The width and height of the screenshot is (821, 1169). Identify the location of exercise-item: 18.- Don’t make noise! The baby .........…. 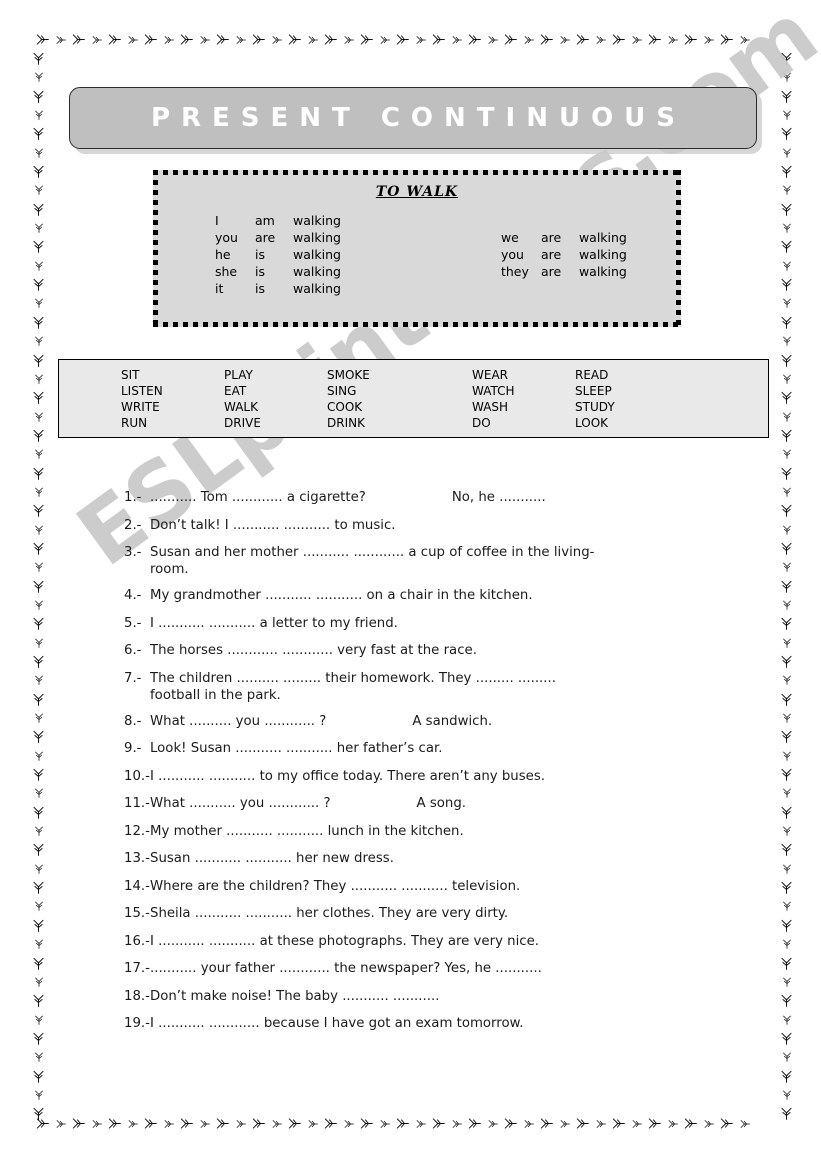
(404, 996).